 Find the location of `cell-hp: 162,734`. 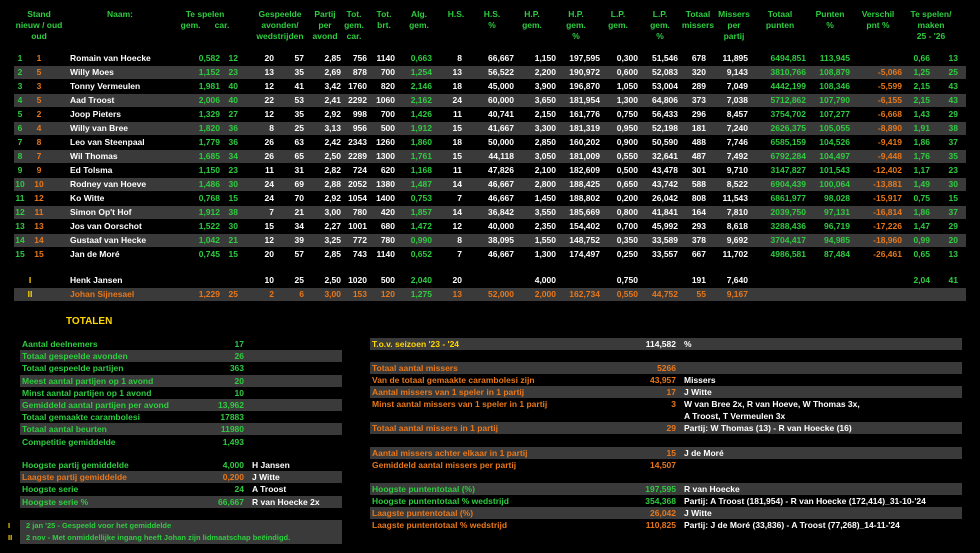

cell-hp: 162,734 is located at coordinates (584, 294).